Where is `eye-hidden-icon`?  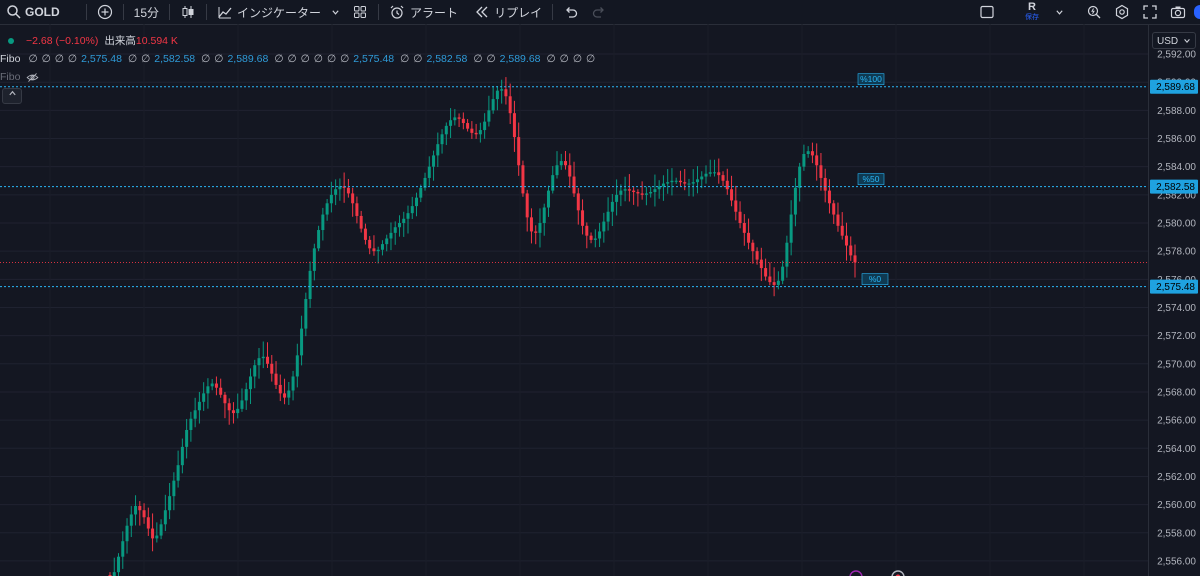
eye-hidden-icon is located at coordinates (32, 77).